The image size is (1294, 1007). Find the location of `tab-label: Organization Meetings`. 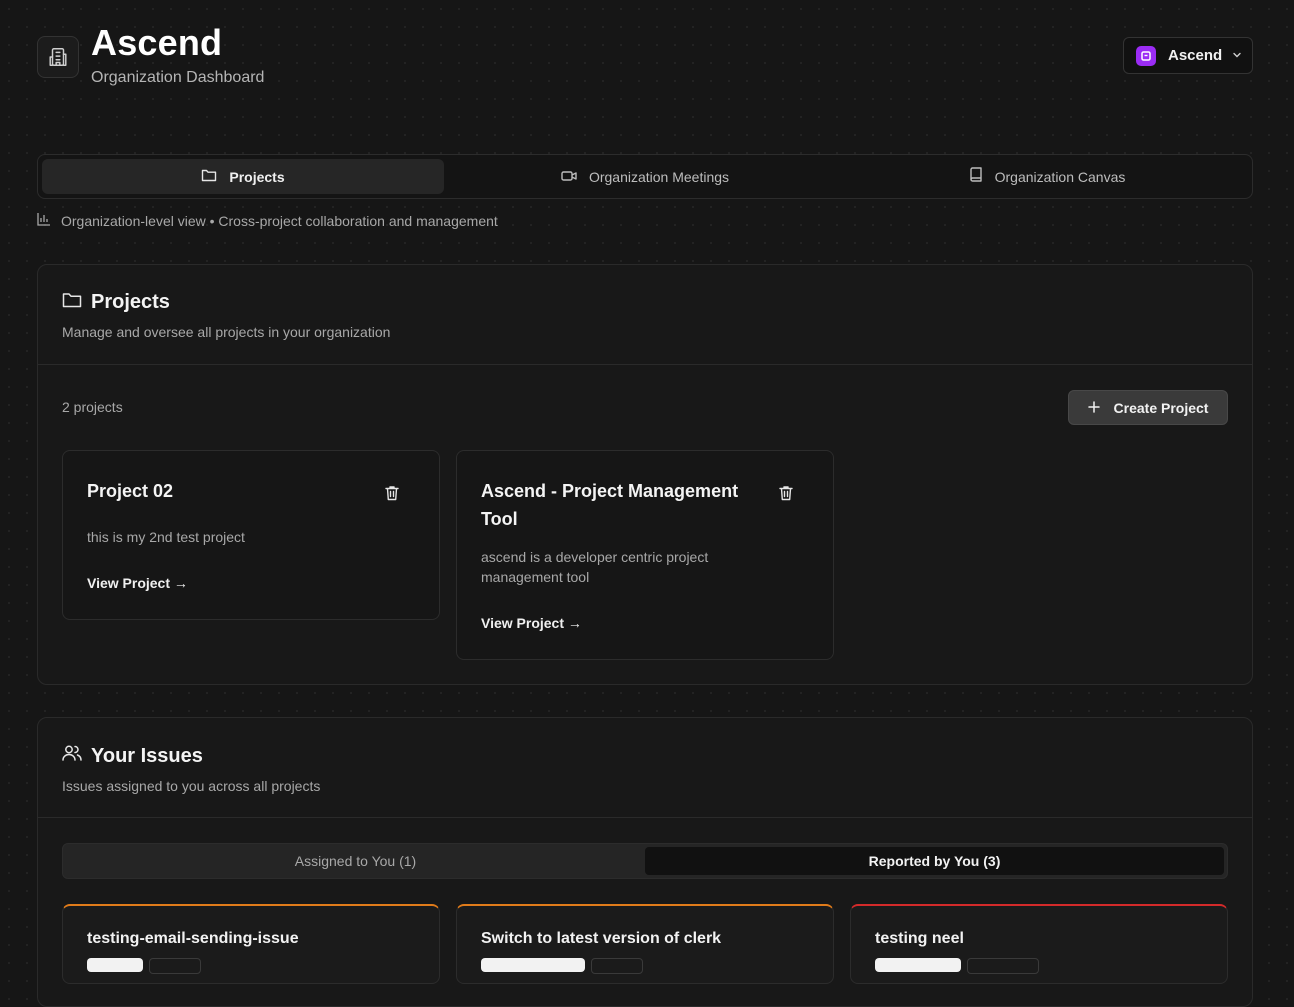

tab-label: Organization Meetings is located at coordinates (659, 176).